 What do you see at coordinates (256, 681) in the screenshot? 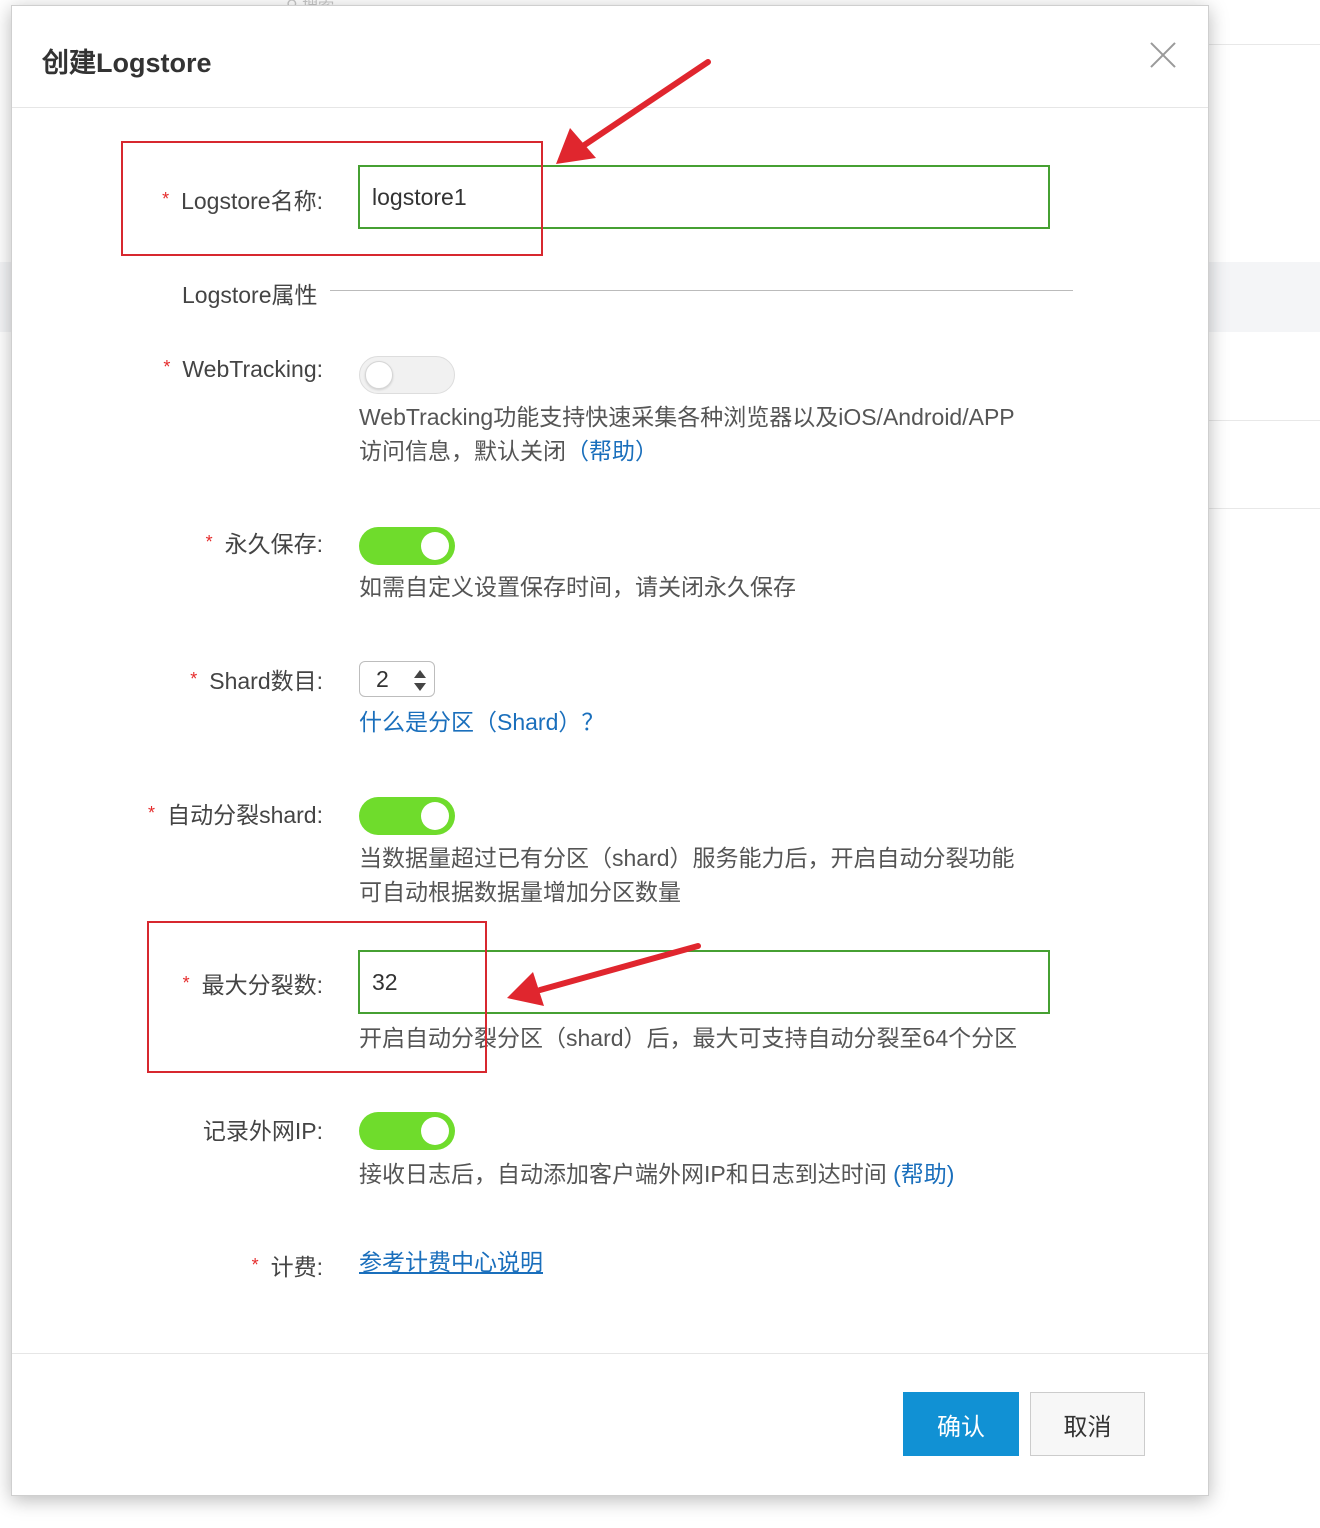
I see `shard-count-label: * Shard数目:` at bounding box center [256, 681].